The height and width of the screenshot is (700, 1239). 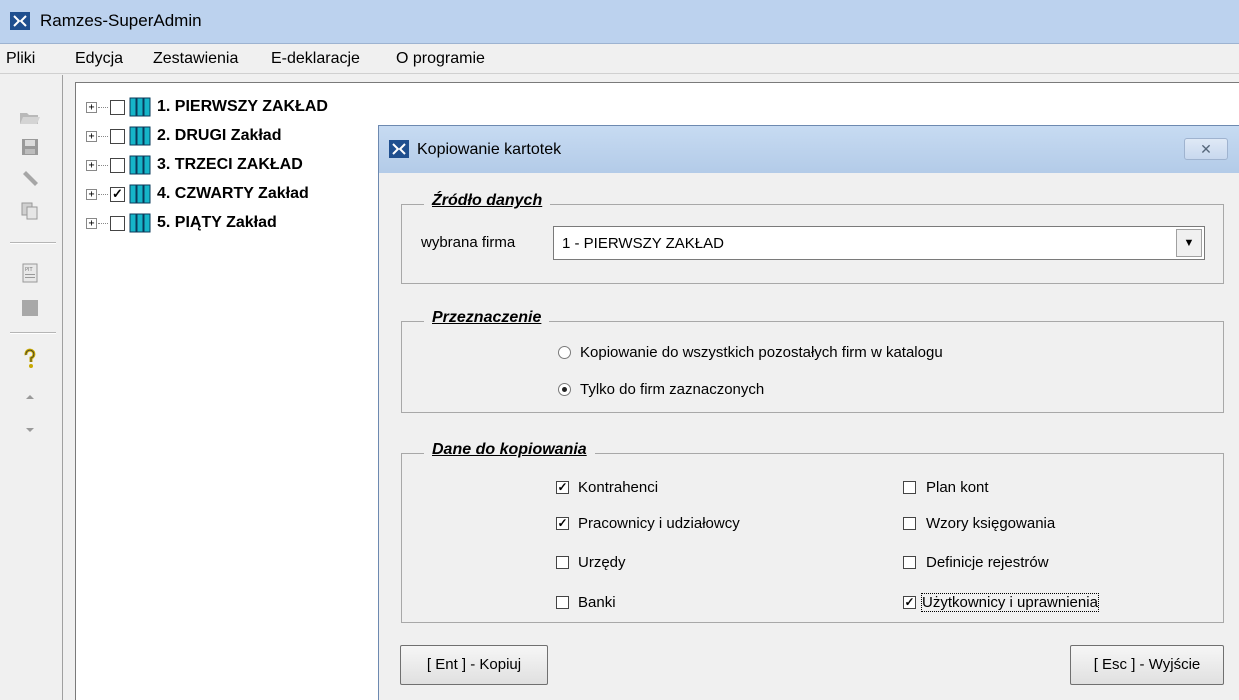 I want to click on exit-button: [ Esc ] - Wyjście, so click(x=1147, y=665).